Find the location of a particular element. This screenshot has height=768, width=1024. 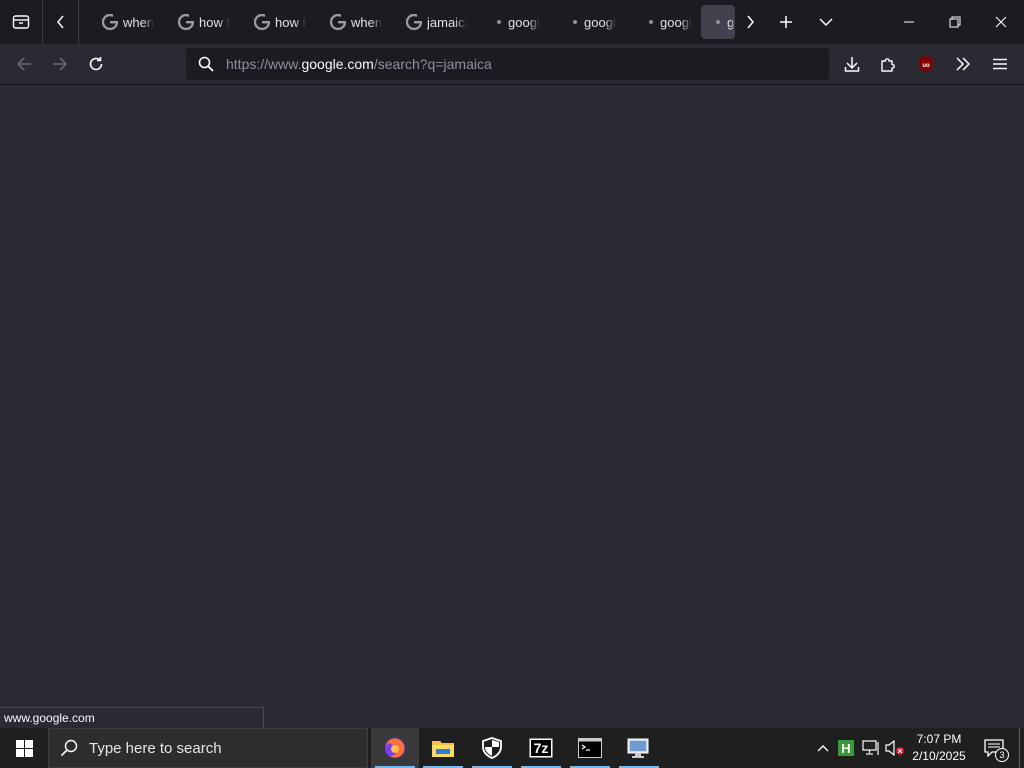

arrow-right-icon is located at coordinates (60, 64).